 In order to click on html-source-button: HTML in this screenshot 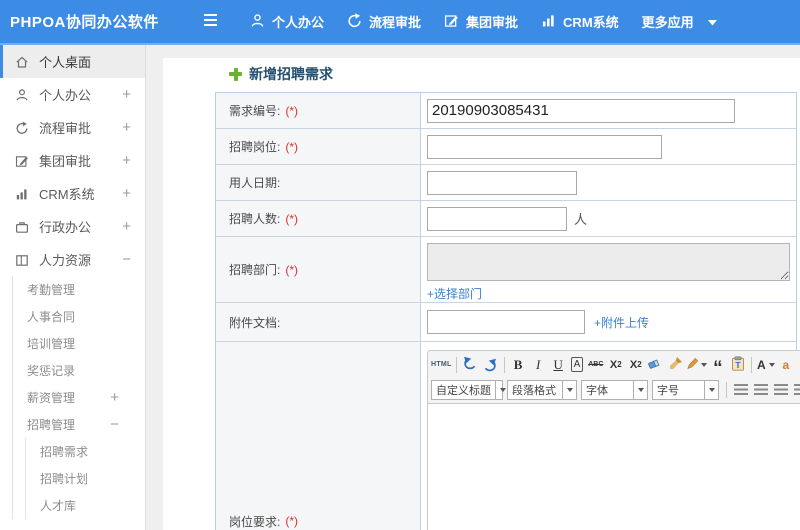, I will do `click(441, 364)`.